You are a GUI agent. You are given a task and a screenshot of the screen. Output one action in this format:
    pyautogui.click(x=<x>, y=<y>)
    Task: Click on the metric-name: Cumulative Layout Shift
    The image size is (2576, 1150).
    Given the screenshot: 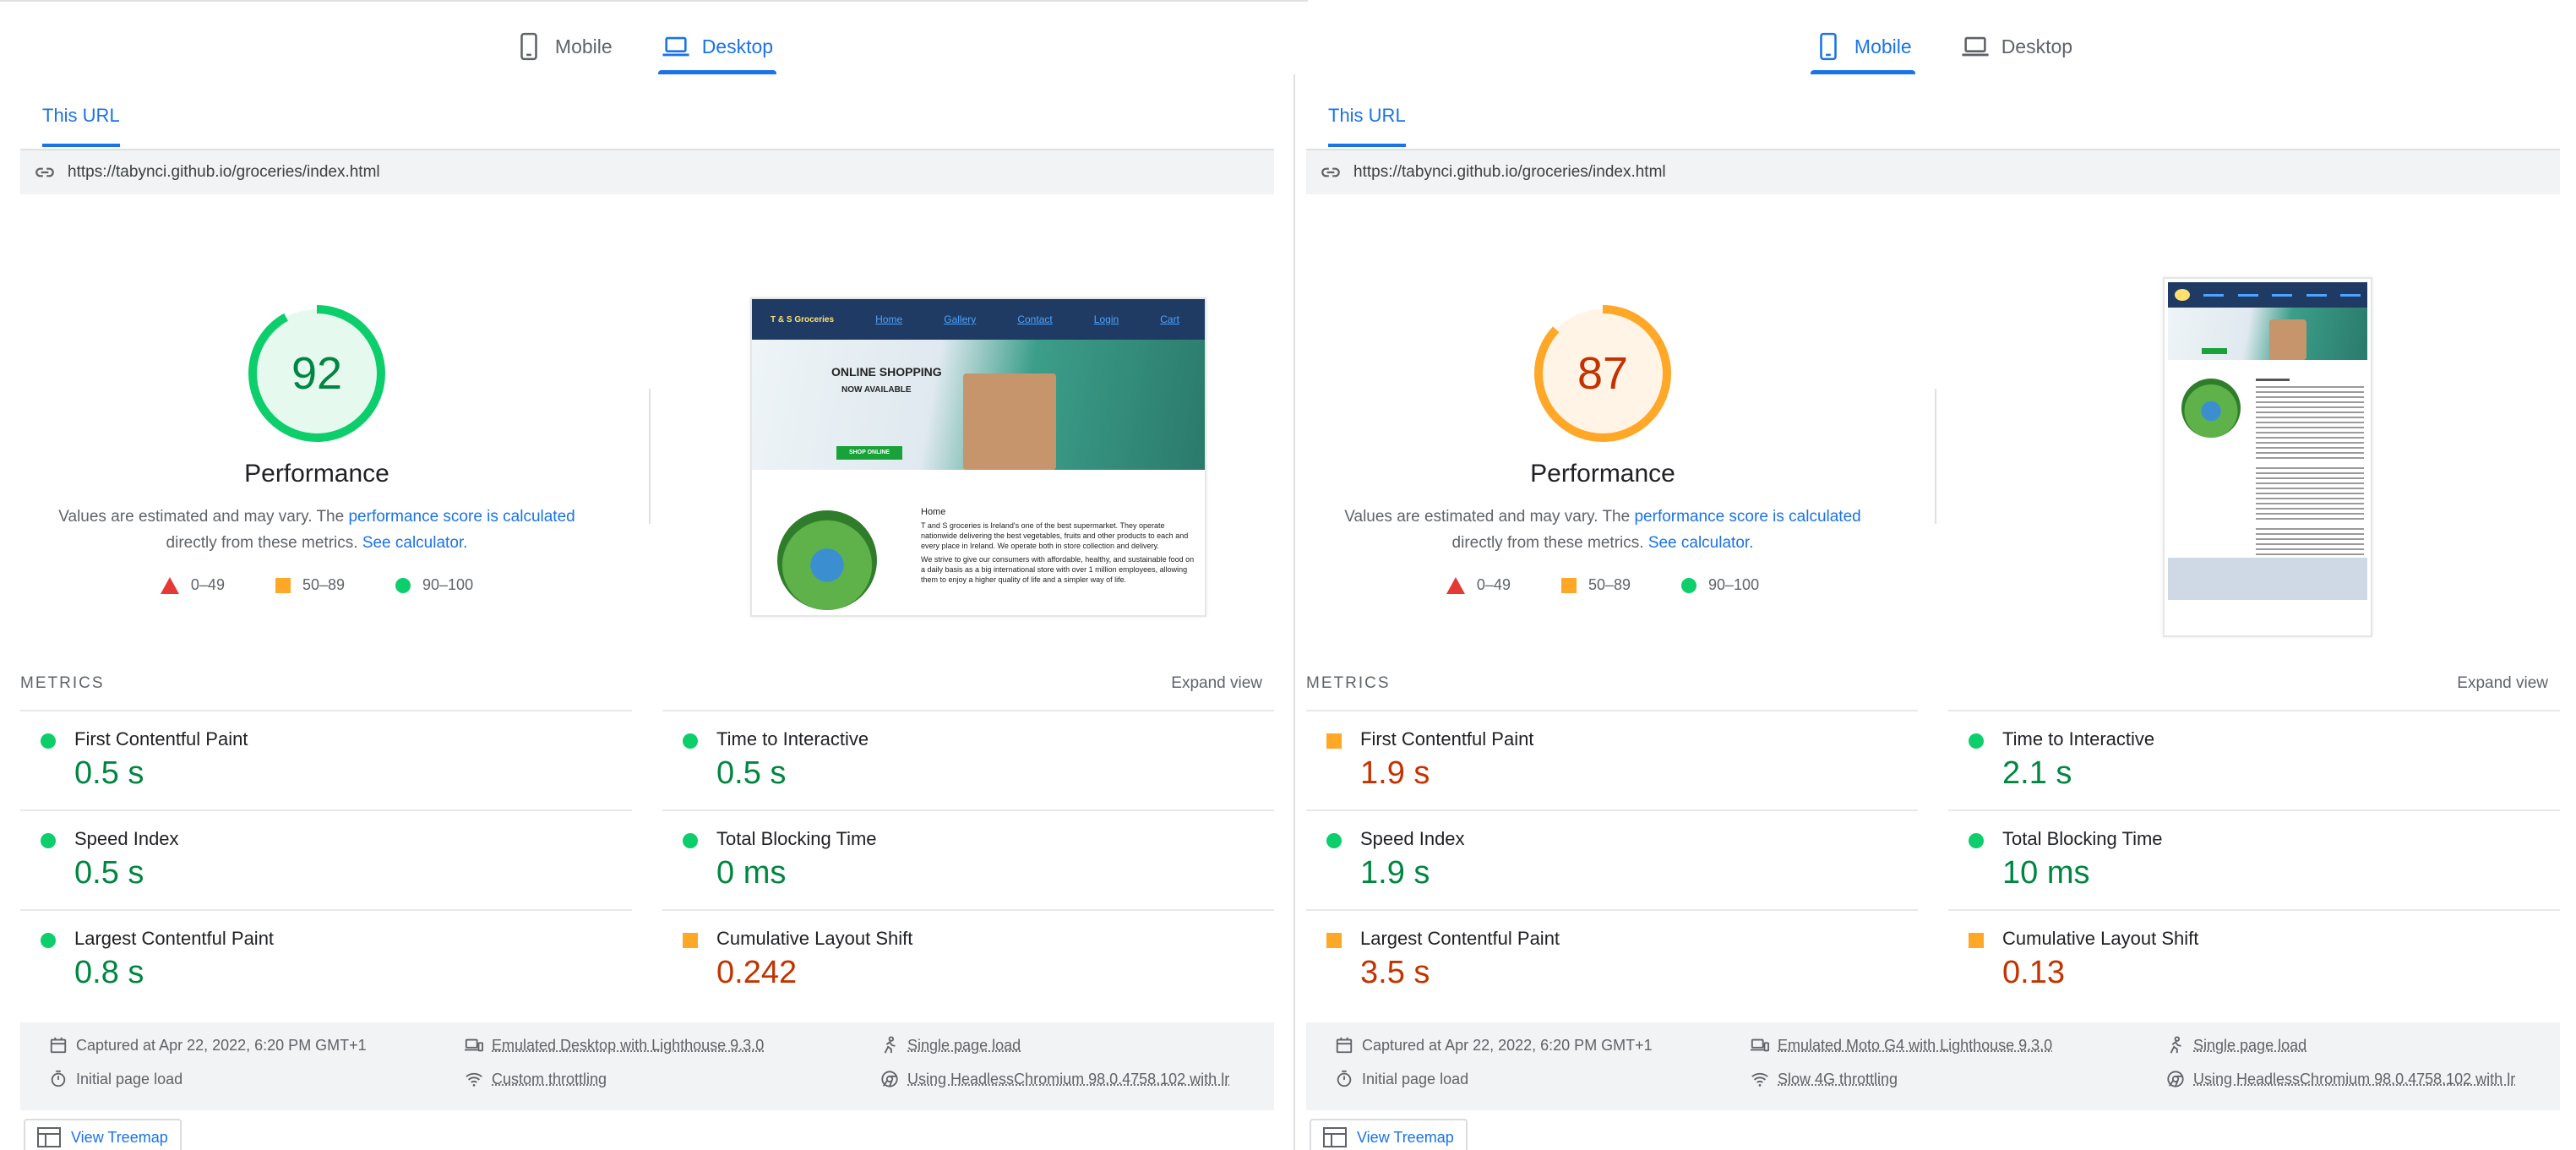 What is the action you would take?
    pyautogui.click(x=2100, y=939)
    